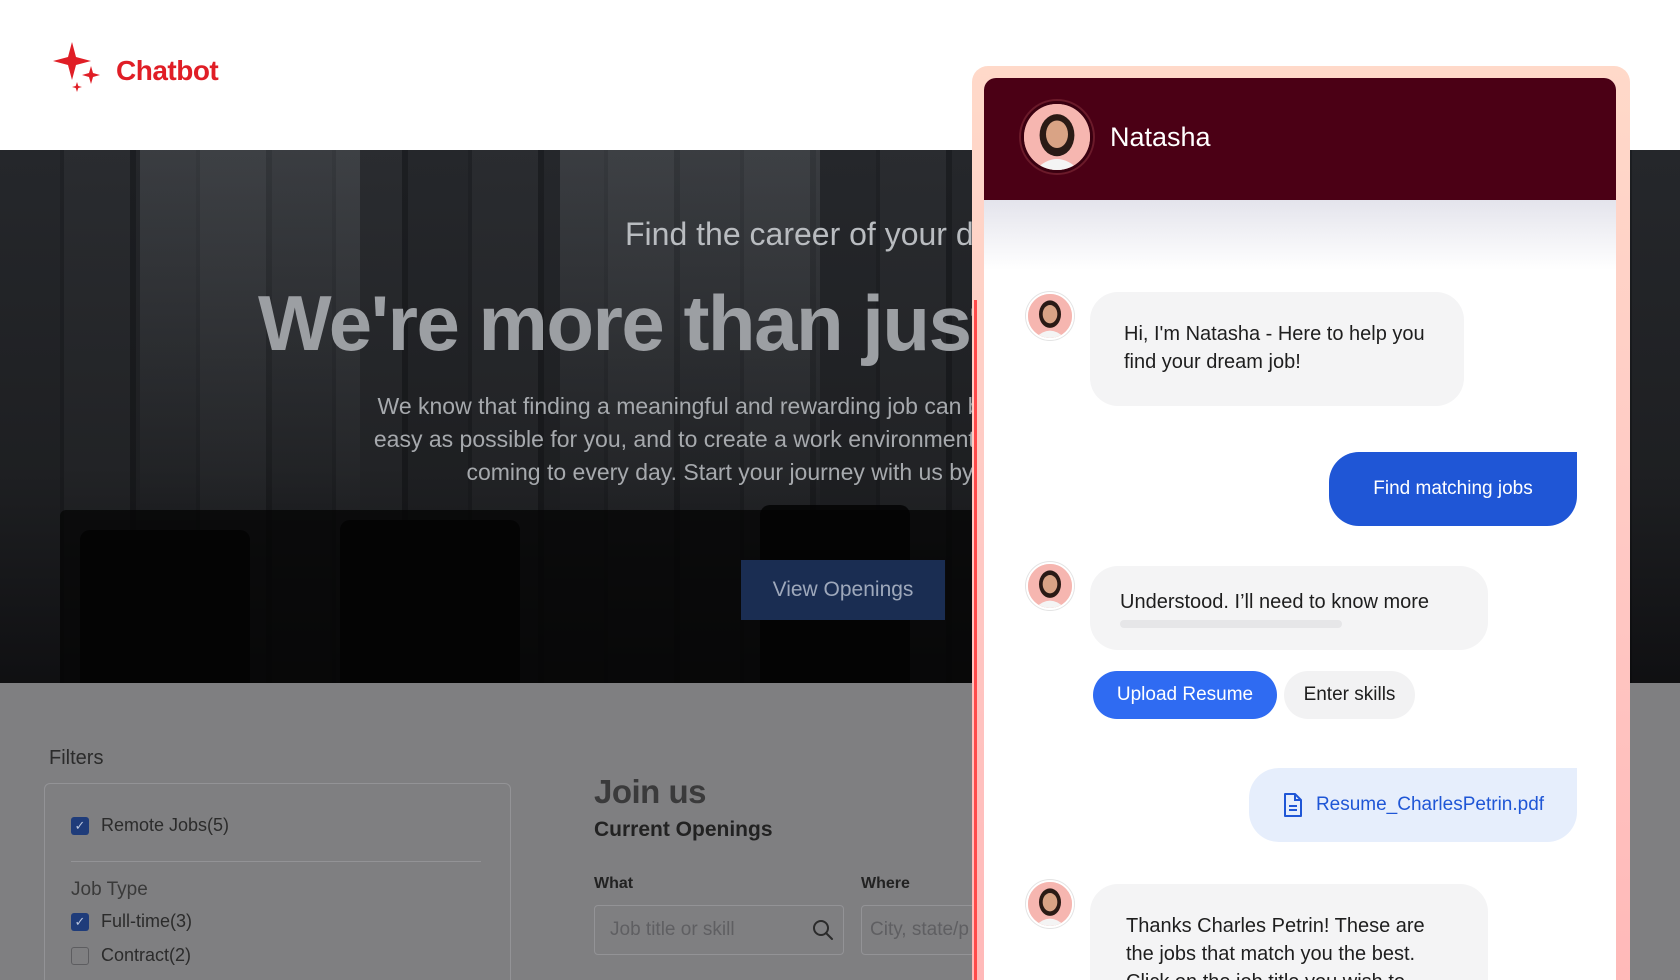 This screenshot has height=980, width=1680. Describe the element at coordinates (109, 889) in the screenshot. I see `job-type-heading: Job Type` at that location.